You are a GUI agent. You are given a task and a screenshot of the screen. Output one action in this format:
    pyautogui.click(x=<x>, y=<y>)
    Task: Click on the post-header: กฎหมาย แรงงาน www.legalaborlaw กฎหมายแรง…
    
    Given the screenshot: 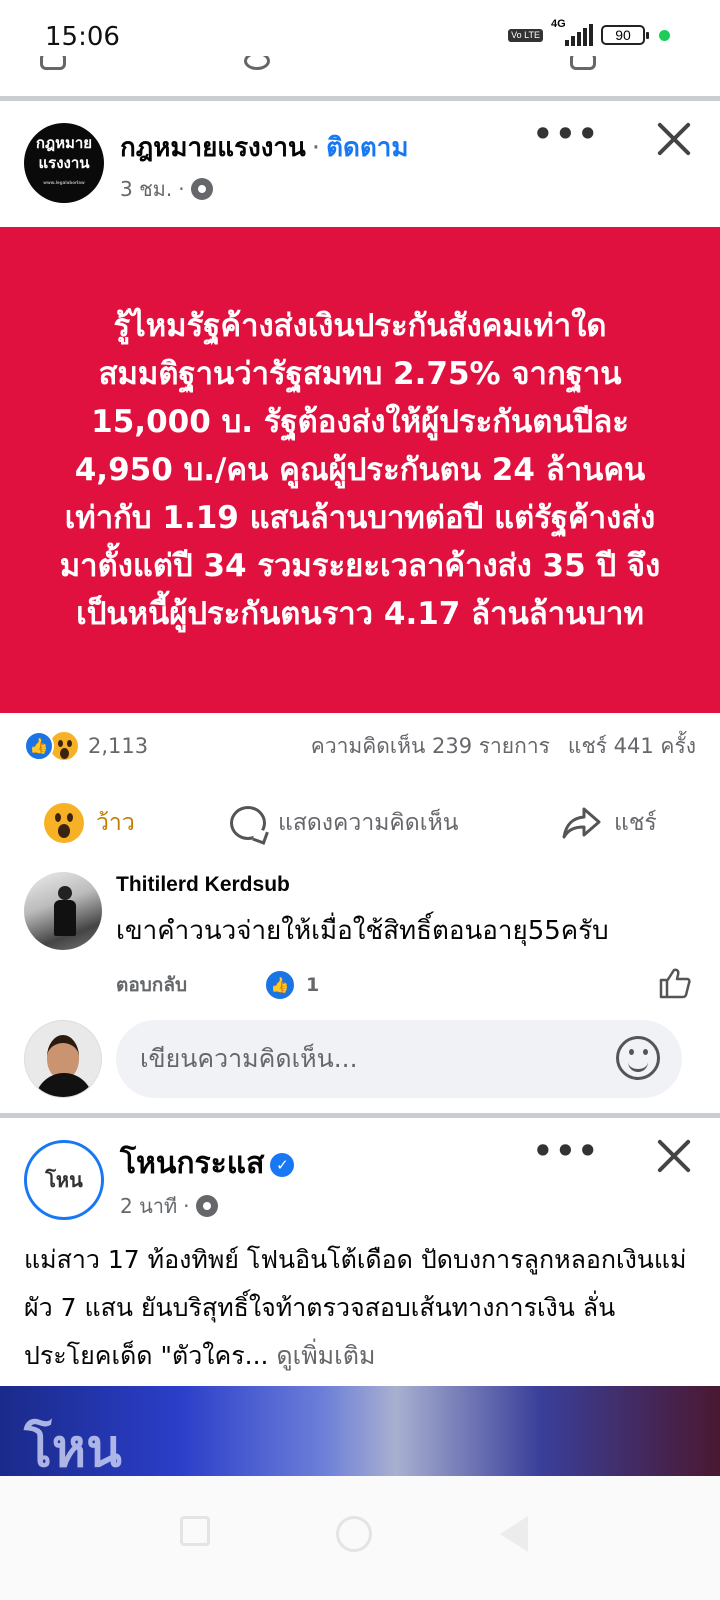 What is the action you would take?
    pyautogui.click(x=360, y=156)
    